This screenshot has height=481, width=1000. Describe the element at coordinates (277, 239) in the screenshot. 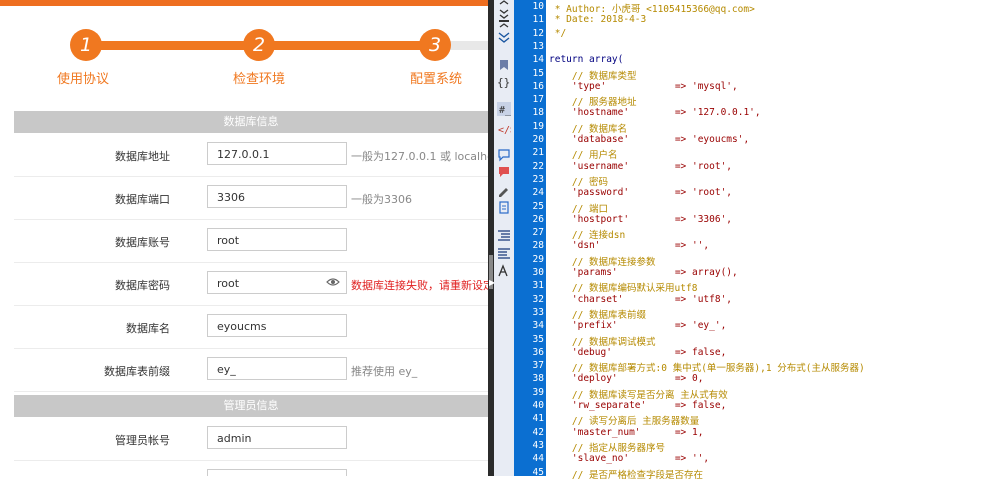

I see `db-user-input: root` at that location.